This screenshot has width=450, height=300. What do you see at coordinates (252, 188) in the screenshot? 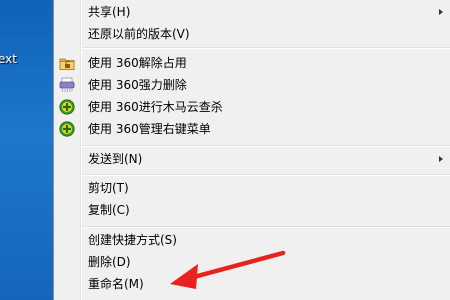
I see `menu-item-cut: 剪切(T)` at bounding box center [252, 188].